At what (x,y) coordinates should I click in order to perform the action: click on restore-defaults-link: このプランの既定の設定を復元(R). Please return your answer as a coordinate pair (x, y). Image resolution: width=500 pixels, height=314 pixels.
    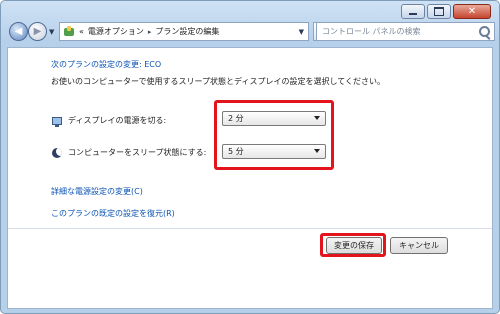
    Looking at the image, I should click on (113, 213).